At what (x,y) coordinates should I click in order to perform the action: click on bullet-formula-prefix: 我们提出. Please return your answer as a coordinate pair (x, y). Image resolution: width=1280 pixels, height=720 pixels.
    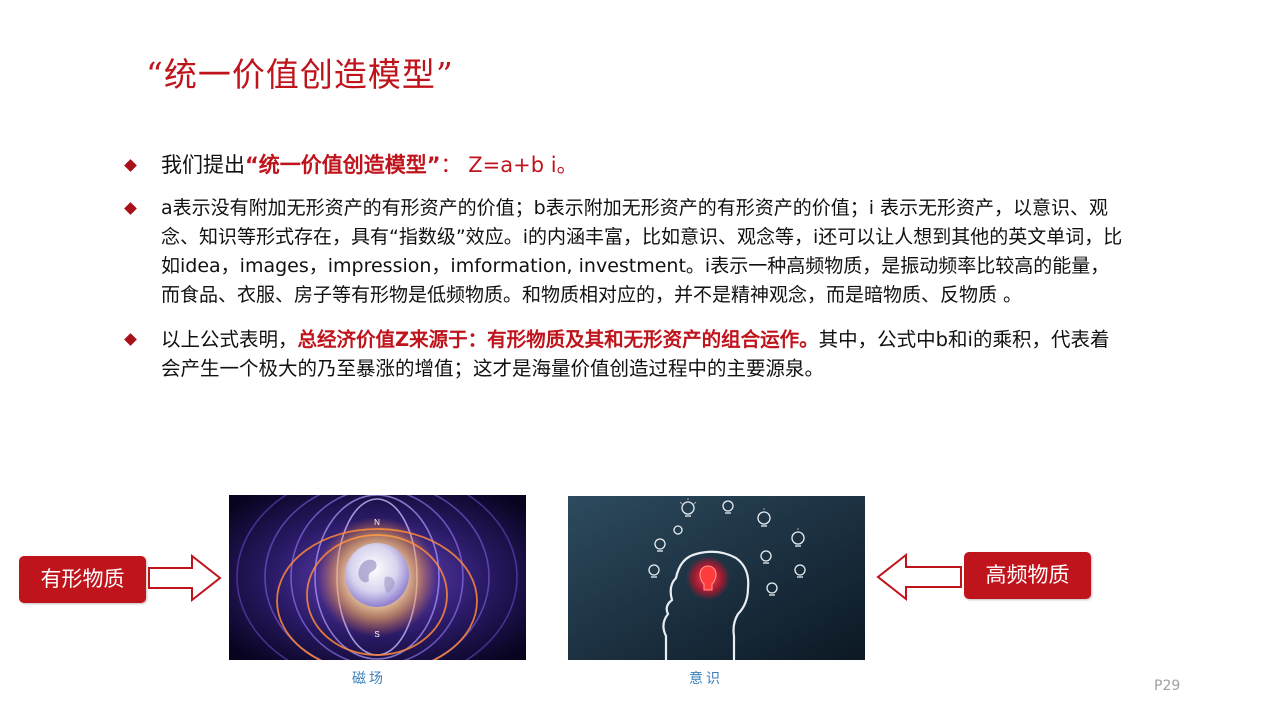
    Looking at the image, I should click on (203, 165).